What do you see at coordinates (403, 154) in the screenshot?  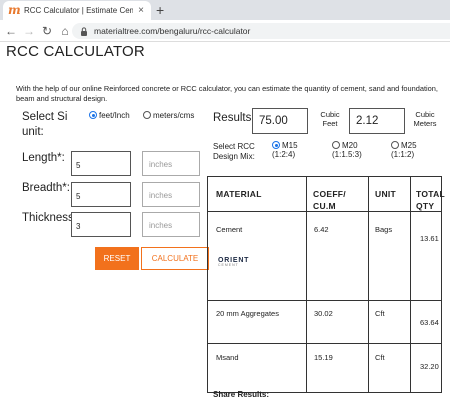 I see `grade-m25-ratio: (1:1:2)` at bounding box center [403, 154].